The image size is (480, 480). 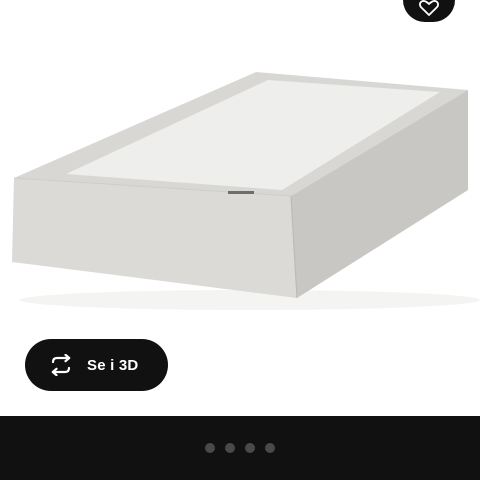 I want to click on floor-shadow, so click(x=250, y=300).